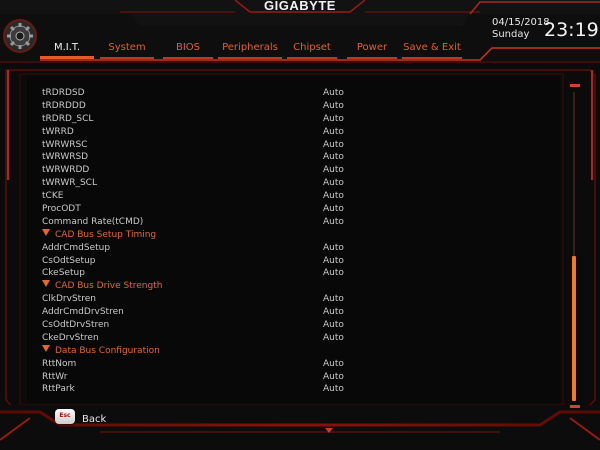  I want to click on tab-mit: M.I.T., so click(67, 50).